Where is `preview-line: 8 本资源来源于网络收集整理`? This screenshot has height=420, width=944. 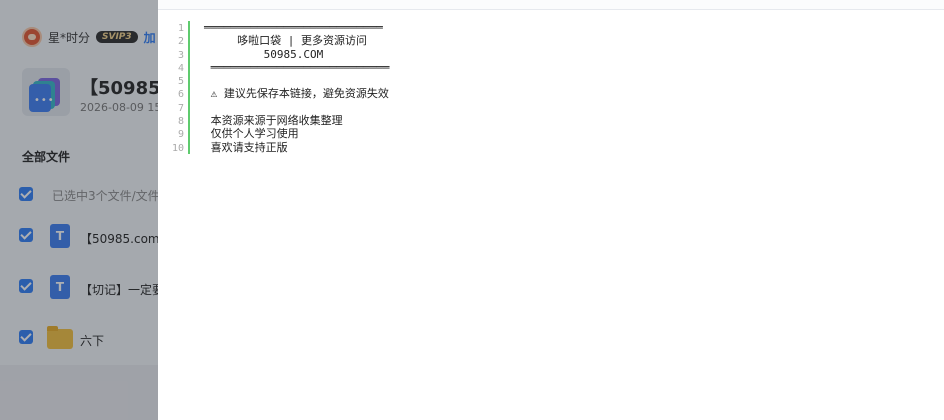 preview-line: 8 本资源来源于网络收集整理 is located at coordinates (254, 121).